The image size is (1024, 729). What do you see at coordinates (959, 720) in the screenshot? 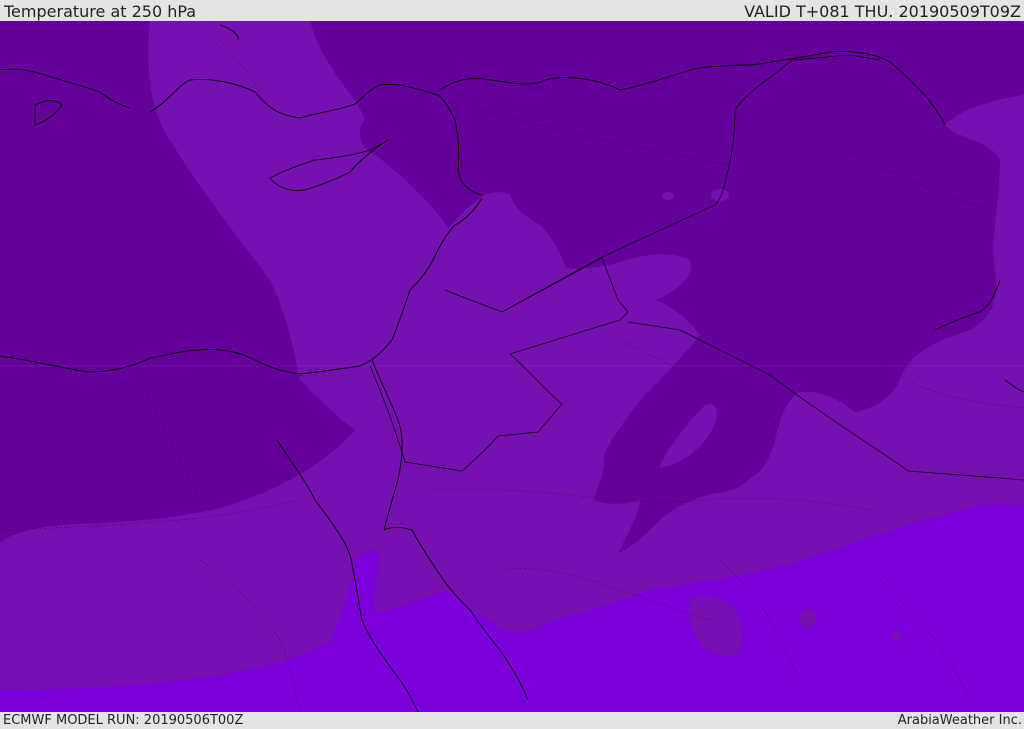
I see `credit-label: ArabiaWeather Inc.` at bounding box center [959, 720].